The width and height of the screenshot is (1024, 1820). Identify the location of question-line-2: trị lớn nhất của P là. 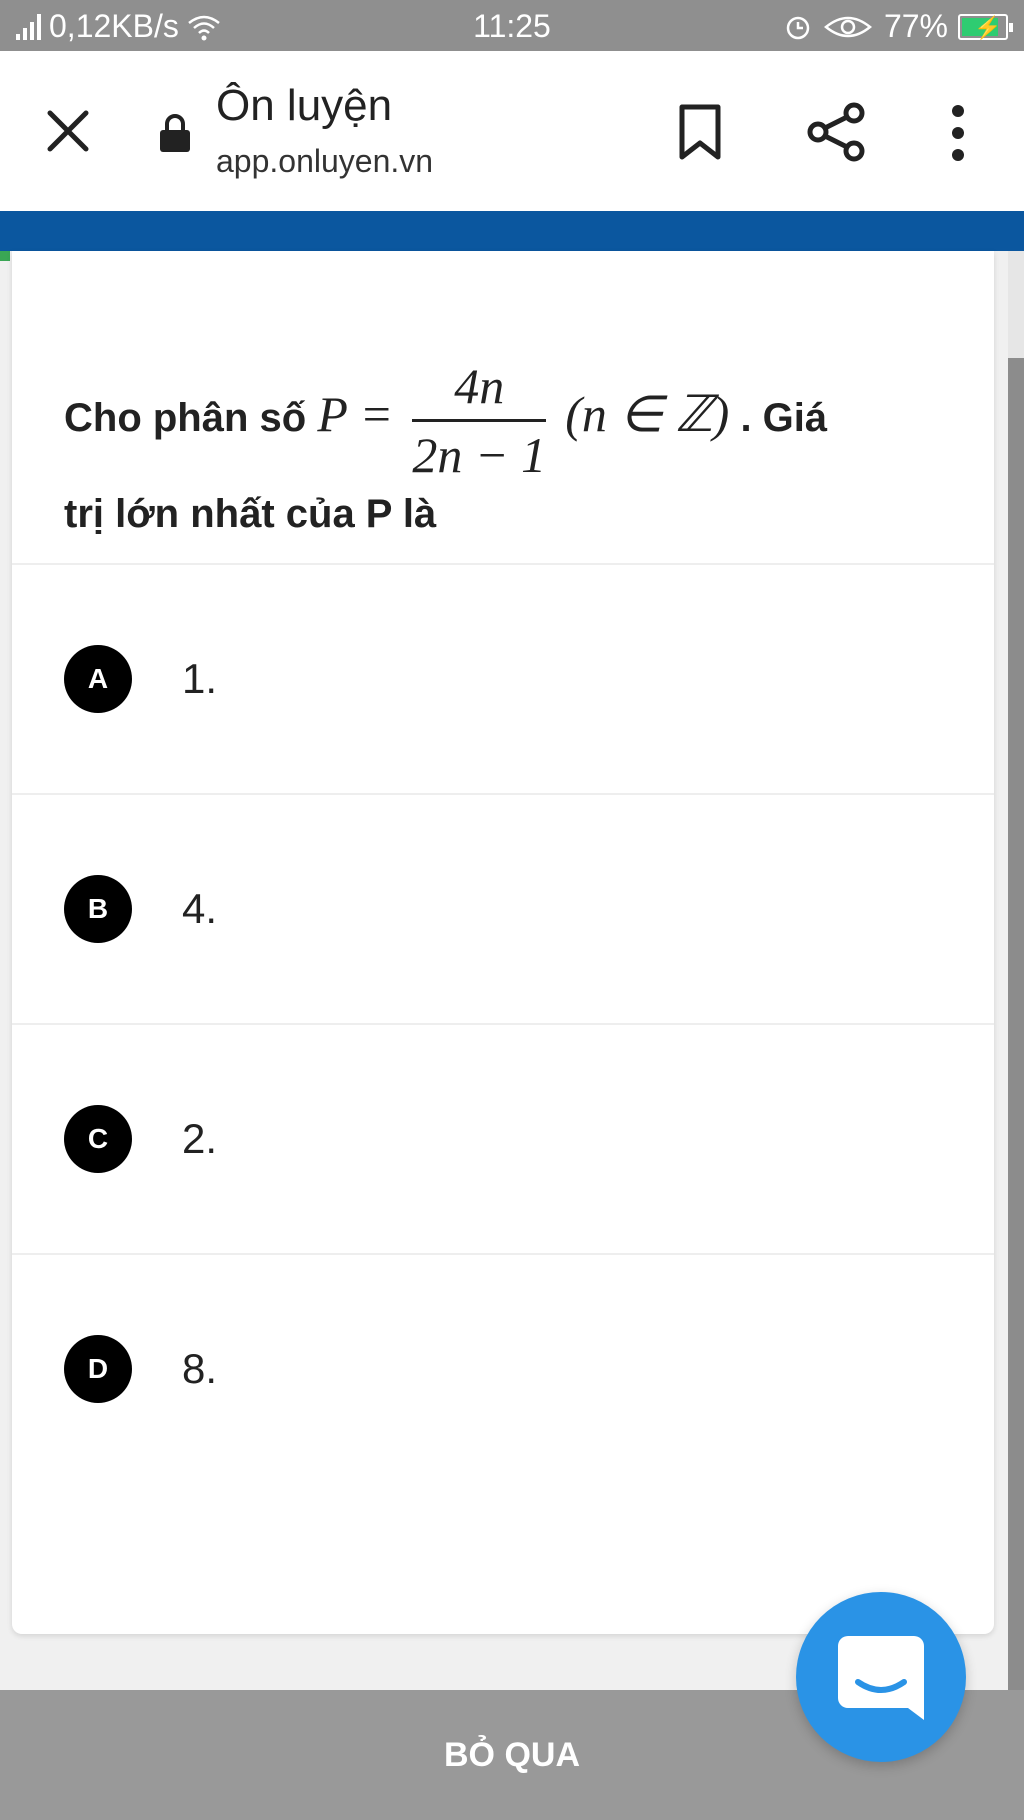
(250, 514).